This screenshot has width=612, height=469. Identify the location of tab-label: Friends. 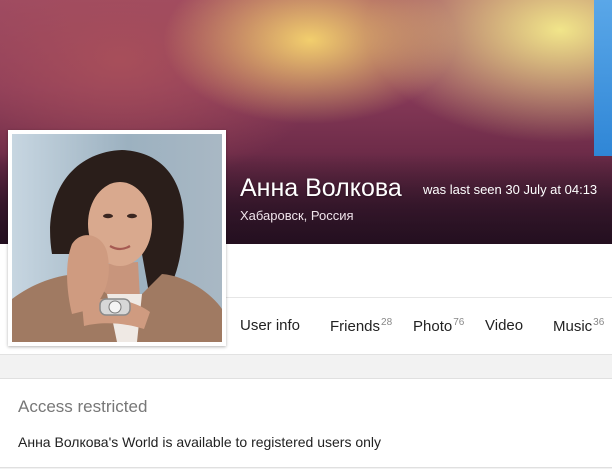
(355, 326).